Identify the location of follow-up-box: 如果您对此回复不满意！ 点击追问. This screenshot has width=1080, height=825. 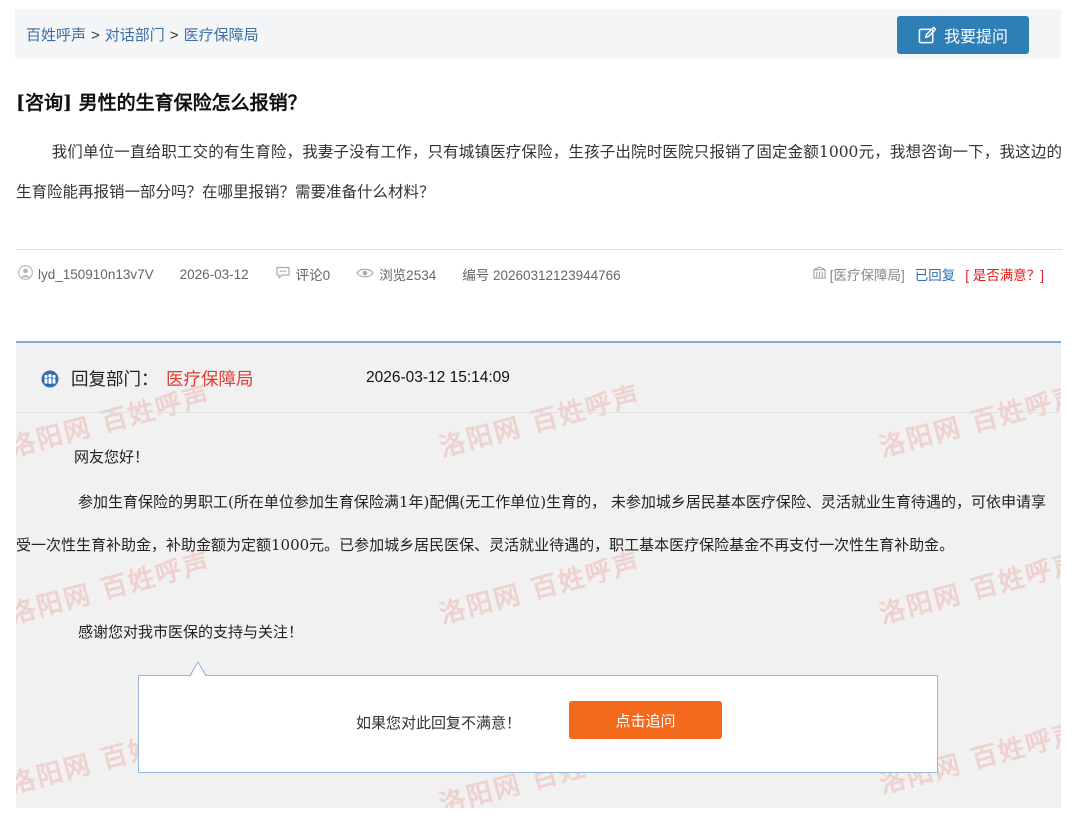
(538, 717).